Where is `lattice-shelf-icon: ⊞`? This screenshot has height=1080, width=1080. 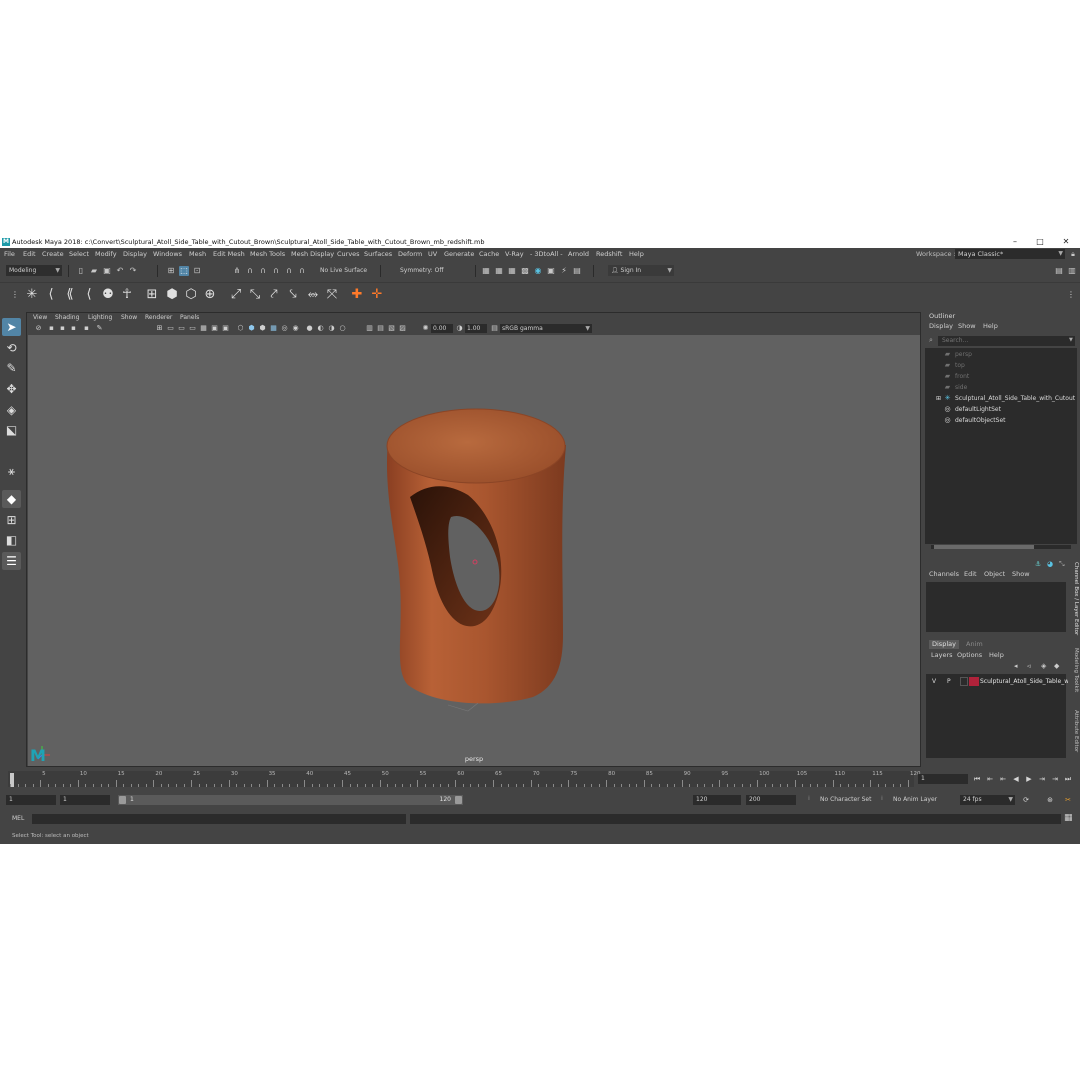 lattice-shelf-icon: ⊞ is located at coordinates (152, 295).